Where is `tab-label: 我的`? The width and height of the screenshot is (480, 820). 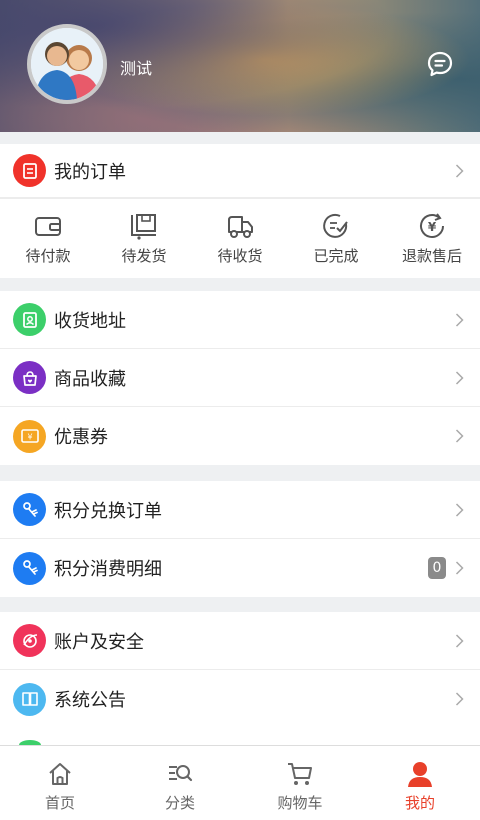
tab-label: 我的 is located at coordinates (419, 803).